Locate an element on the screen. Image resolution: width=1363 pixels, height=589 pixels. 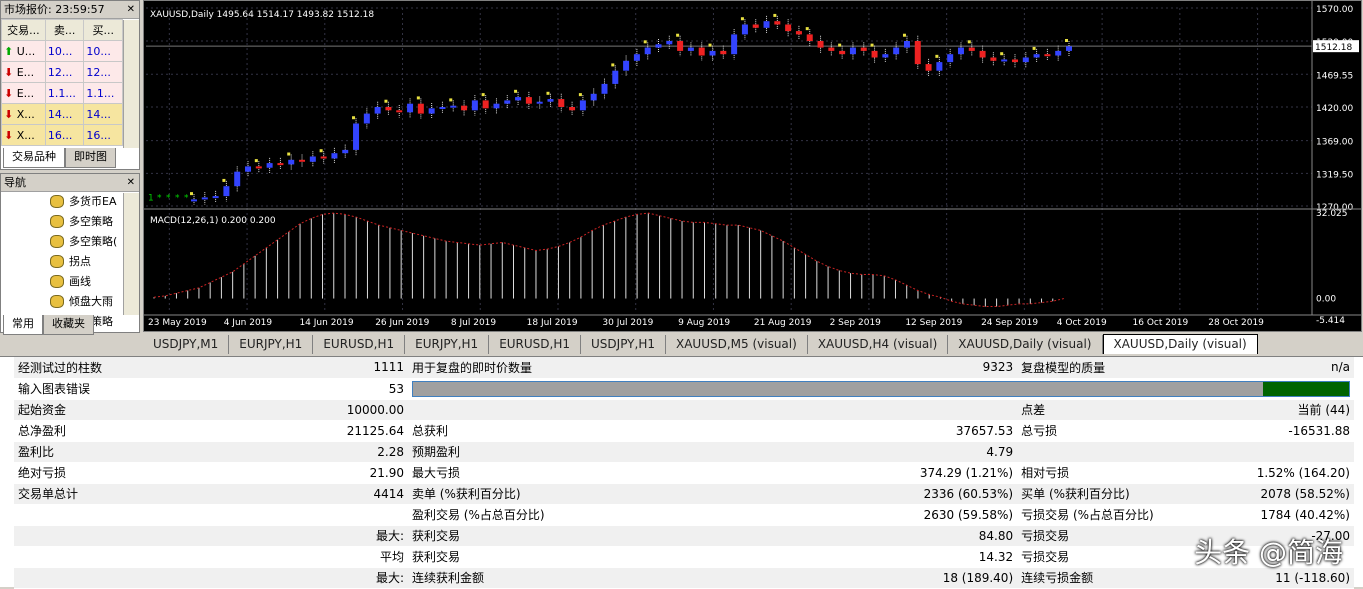
tab-tick-chart: 即时图 is located at coordinates (90, 158).